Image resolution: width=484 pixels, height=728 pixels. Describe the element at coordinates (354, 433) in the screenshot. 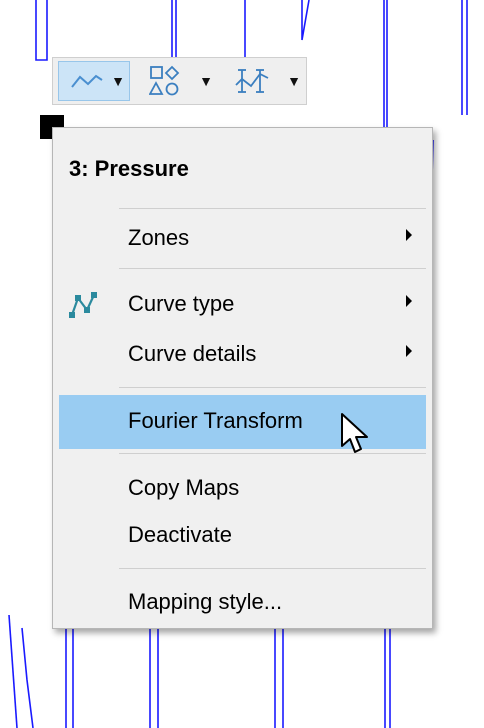

I see `mouse-cursor-icon` at that location.